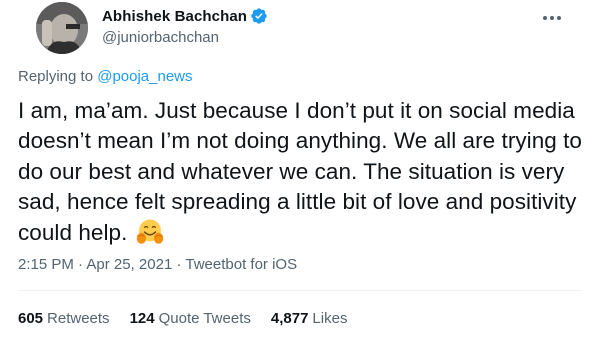 The image size is (600, 338). I want to click on retweets-count: 605, so click(31, 318).